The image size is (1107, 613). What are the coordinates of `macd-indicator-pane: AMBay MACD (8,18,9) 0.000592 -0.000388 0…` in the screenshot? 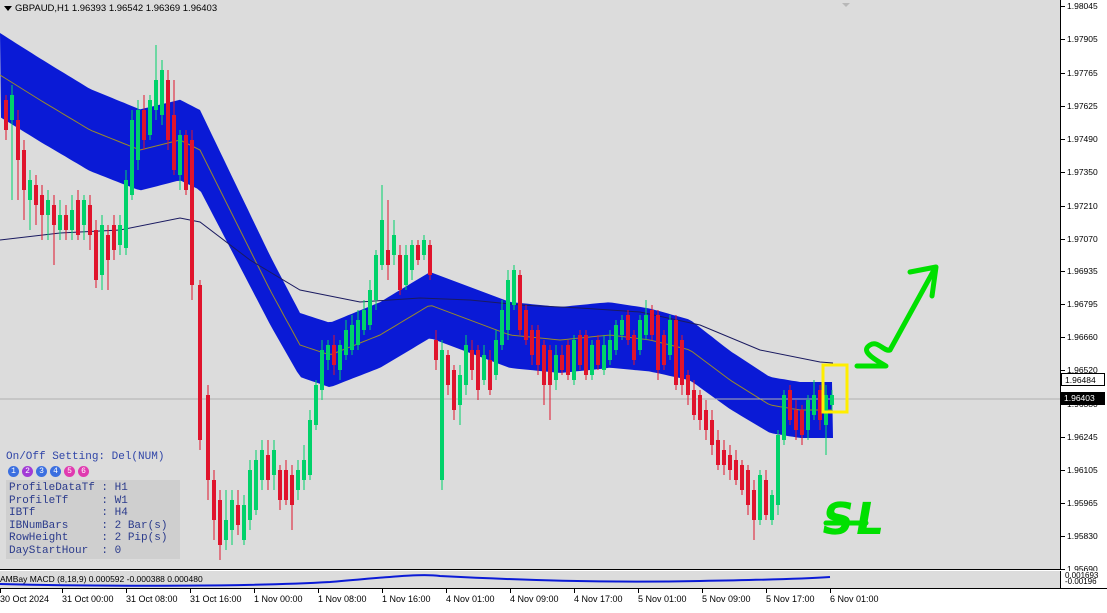 It's located at (530, 579).